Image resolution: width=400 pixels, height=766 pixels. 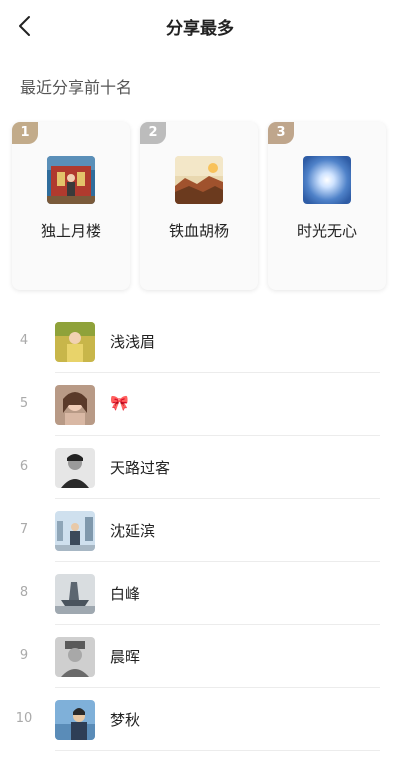 I want to click on user-name: 梦秋, so click(x=125, y=720).